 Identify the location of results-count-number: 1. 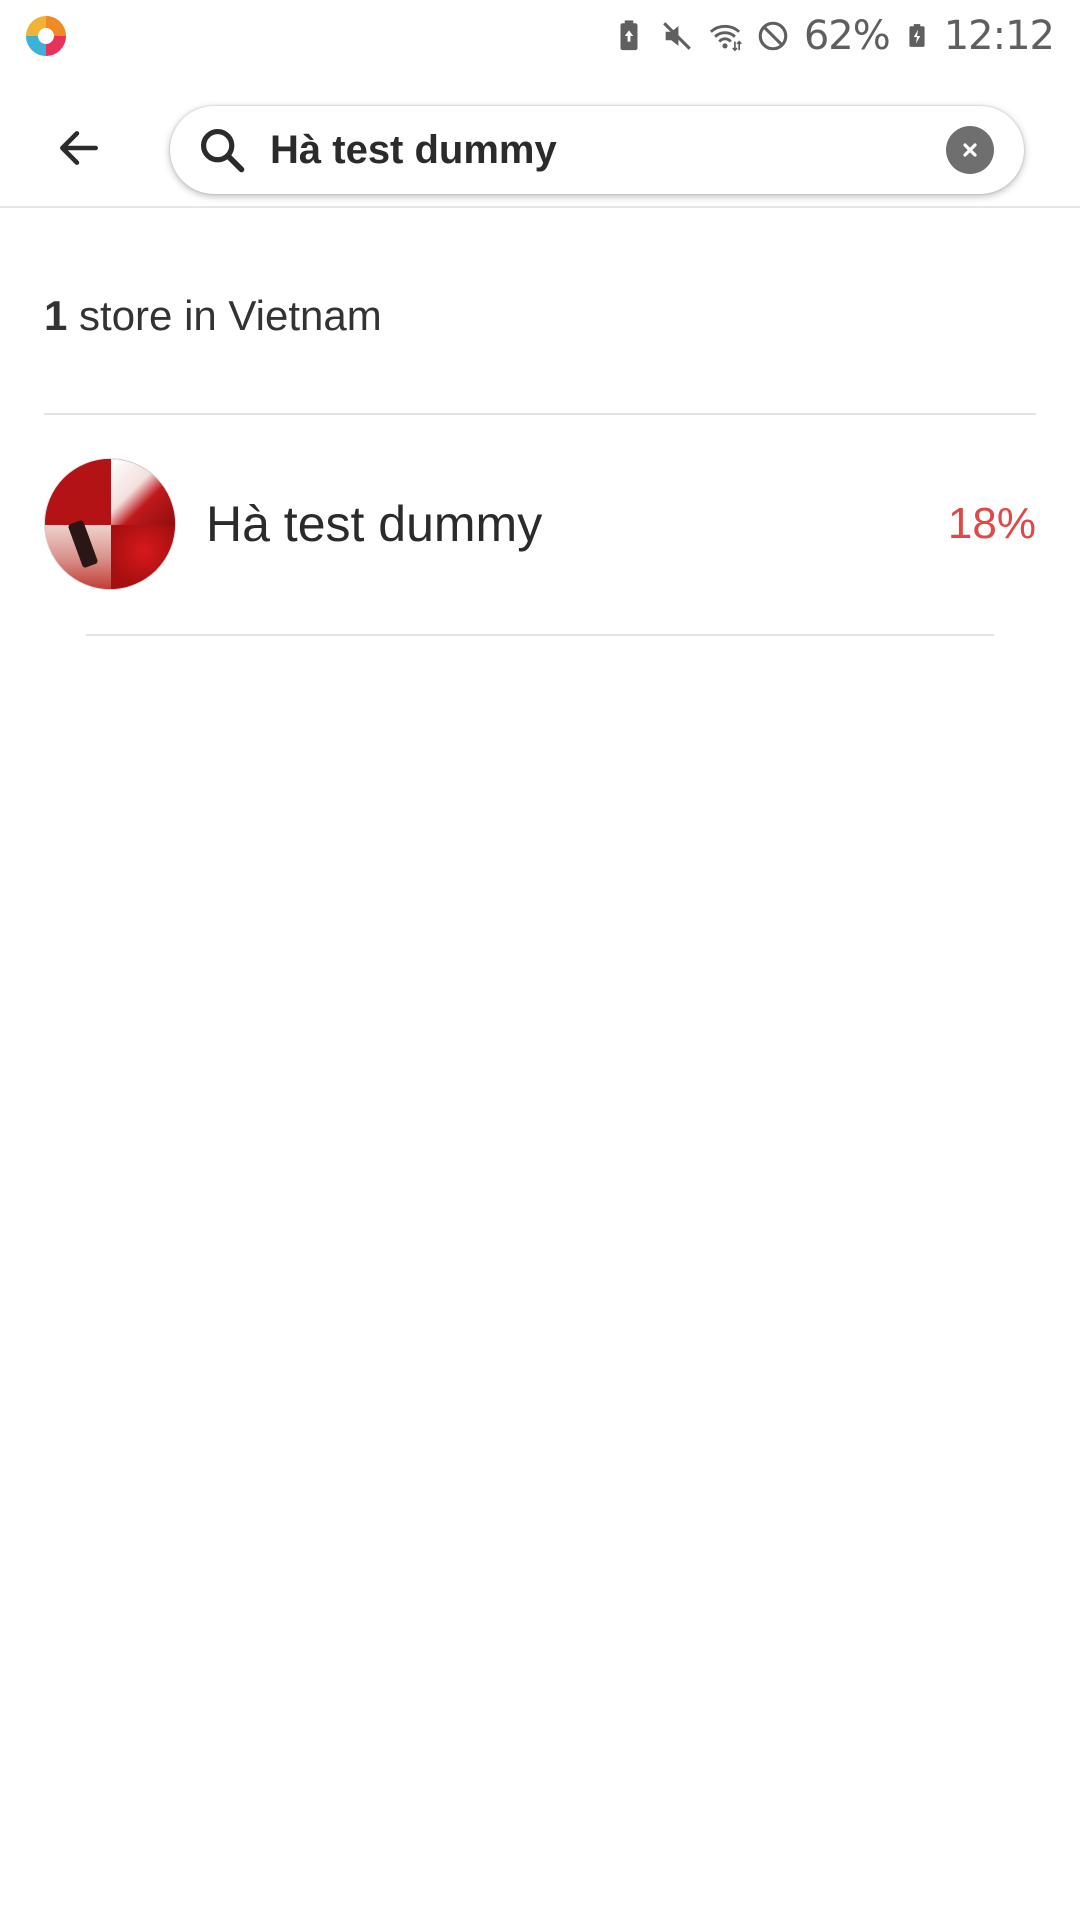
(56, 315).